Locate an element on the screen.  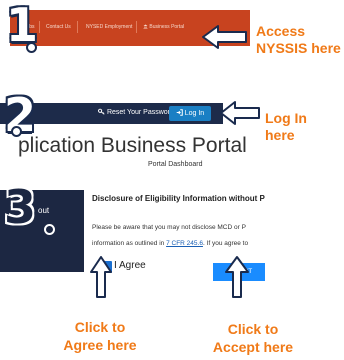
callout-line: NYSSIS here is located at coordinates (298, 48).